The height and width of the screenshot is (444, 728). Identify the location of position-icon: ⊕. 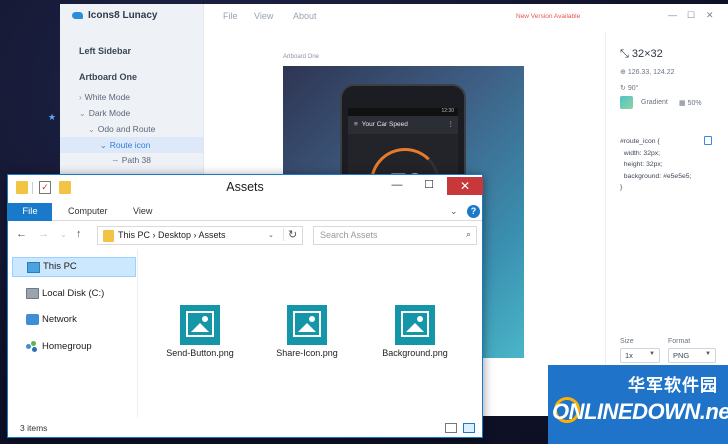
(624, 72).